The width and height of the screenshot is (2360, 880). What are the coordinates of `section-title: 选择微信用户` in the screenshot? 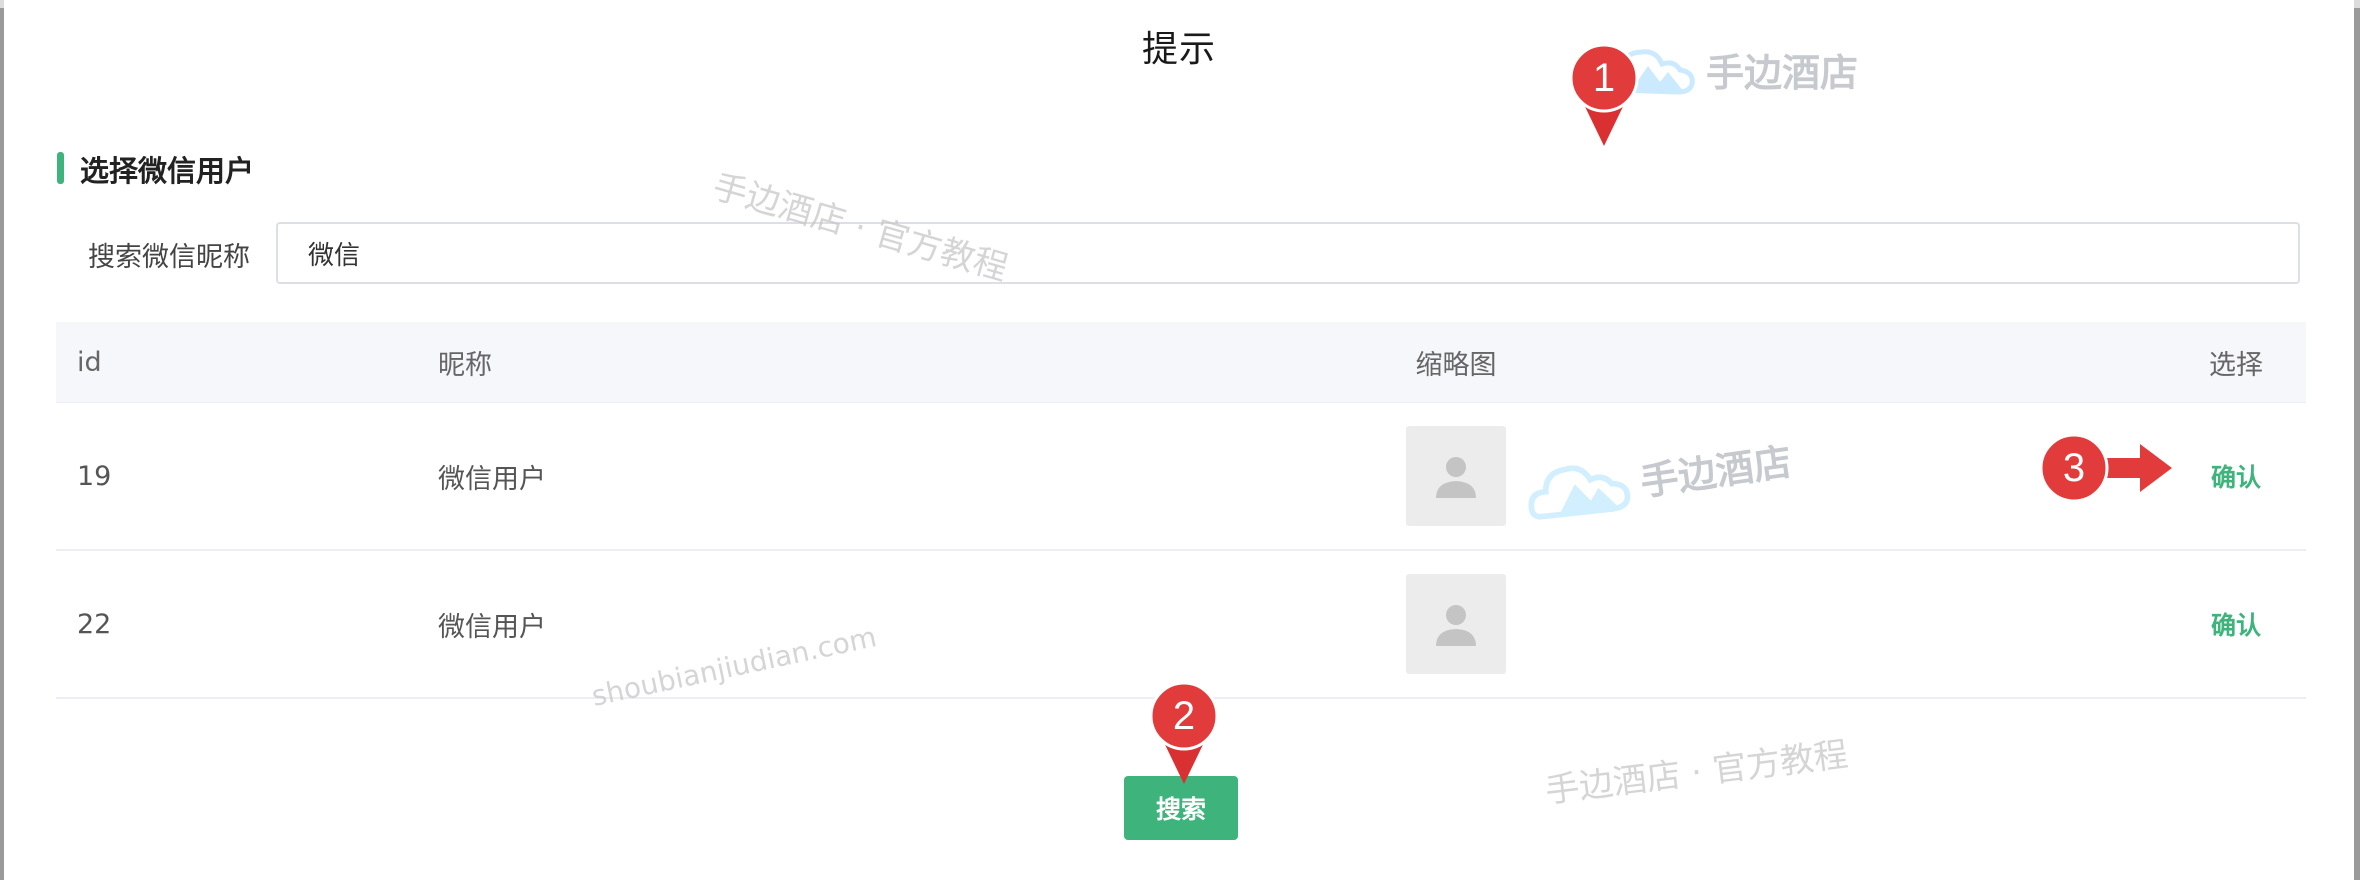 It's located at (167, 171).